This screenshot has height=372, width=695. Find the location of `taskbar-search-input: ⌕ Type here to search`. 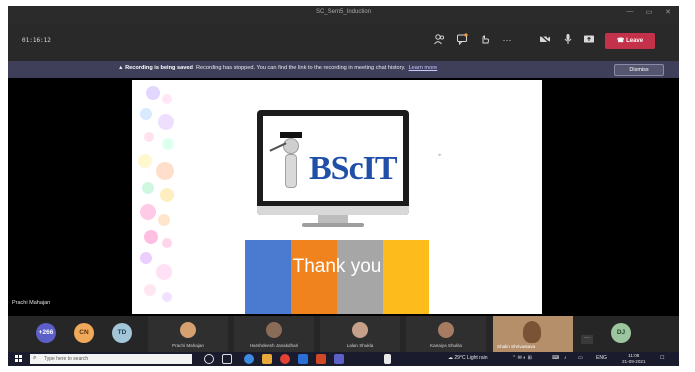

taskbar-search-input: ⌕ Type here to search is located at coordinates (111, 359).